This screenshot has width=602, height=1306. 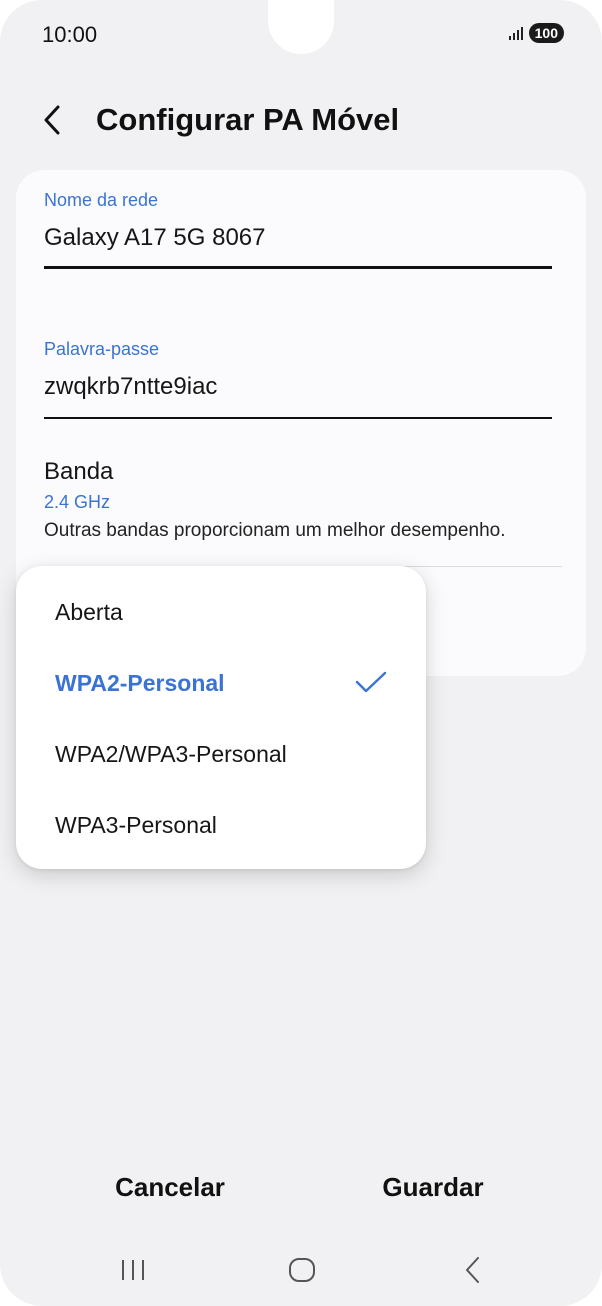 What do you see at coordinates (515, 33) in the screenshot?
I see `signal-icon` at bounding box center [515, 33].